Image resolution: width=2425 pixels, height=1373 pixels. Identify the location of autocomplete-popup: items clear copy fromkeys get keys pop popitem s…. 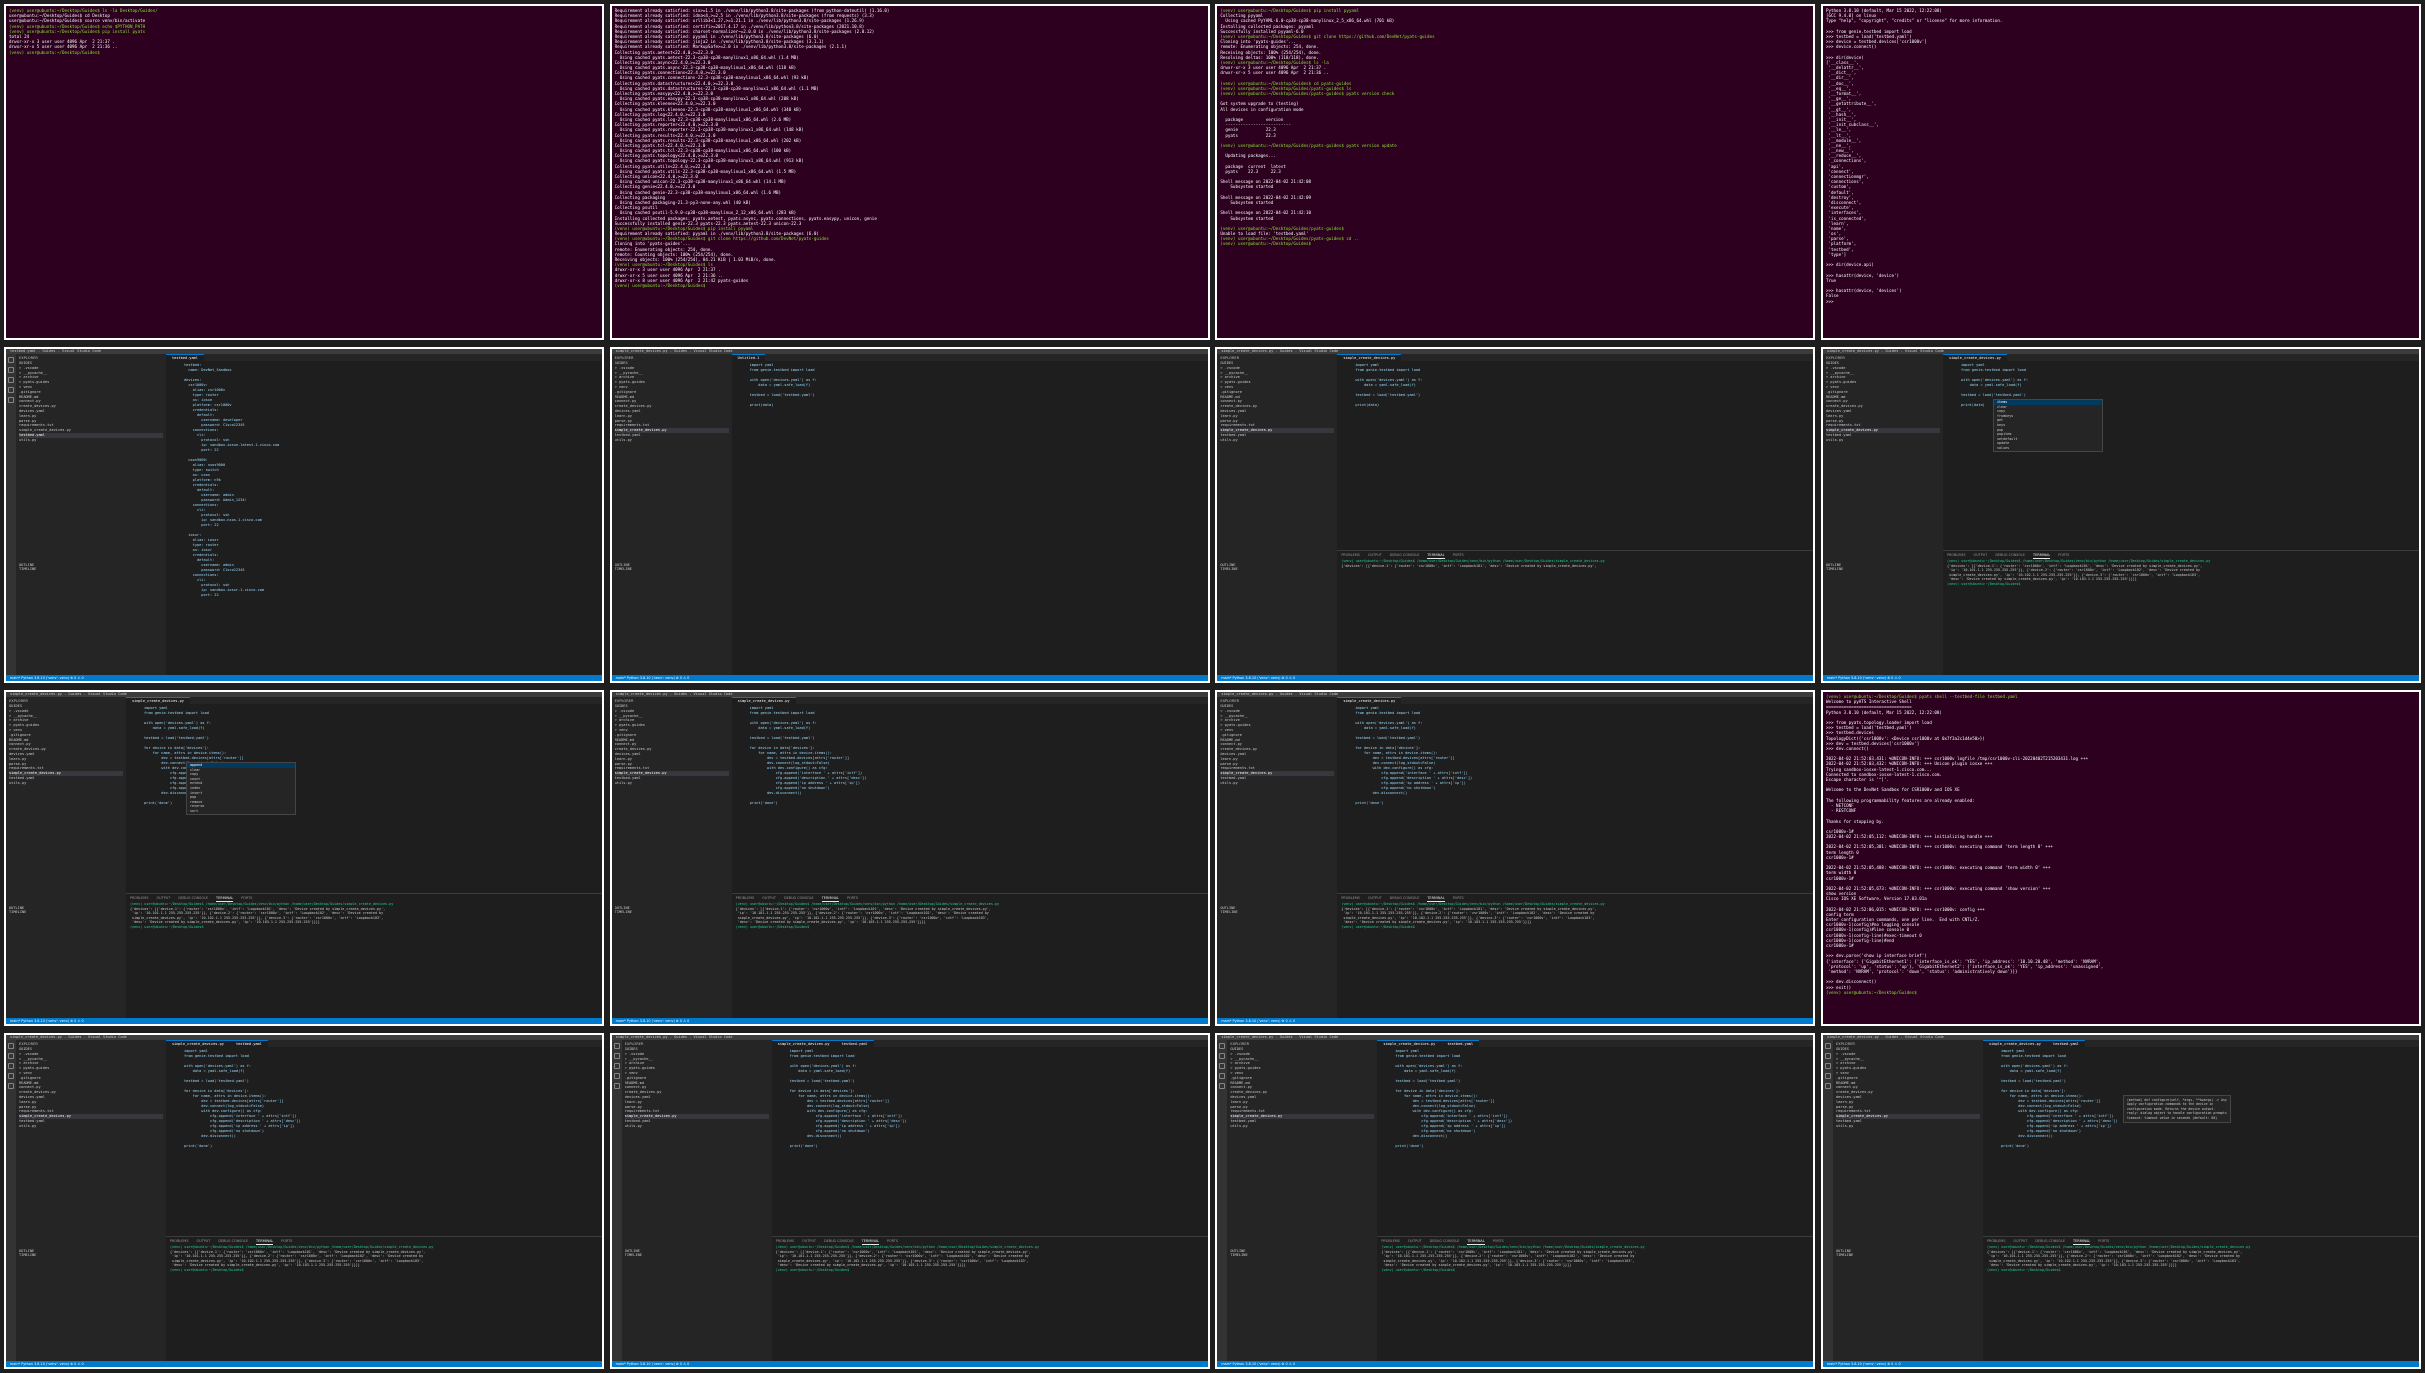
(2047, 425).